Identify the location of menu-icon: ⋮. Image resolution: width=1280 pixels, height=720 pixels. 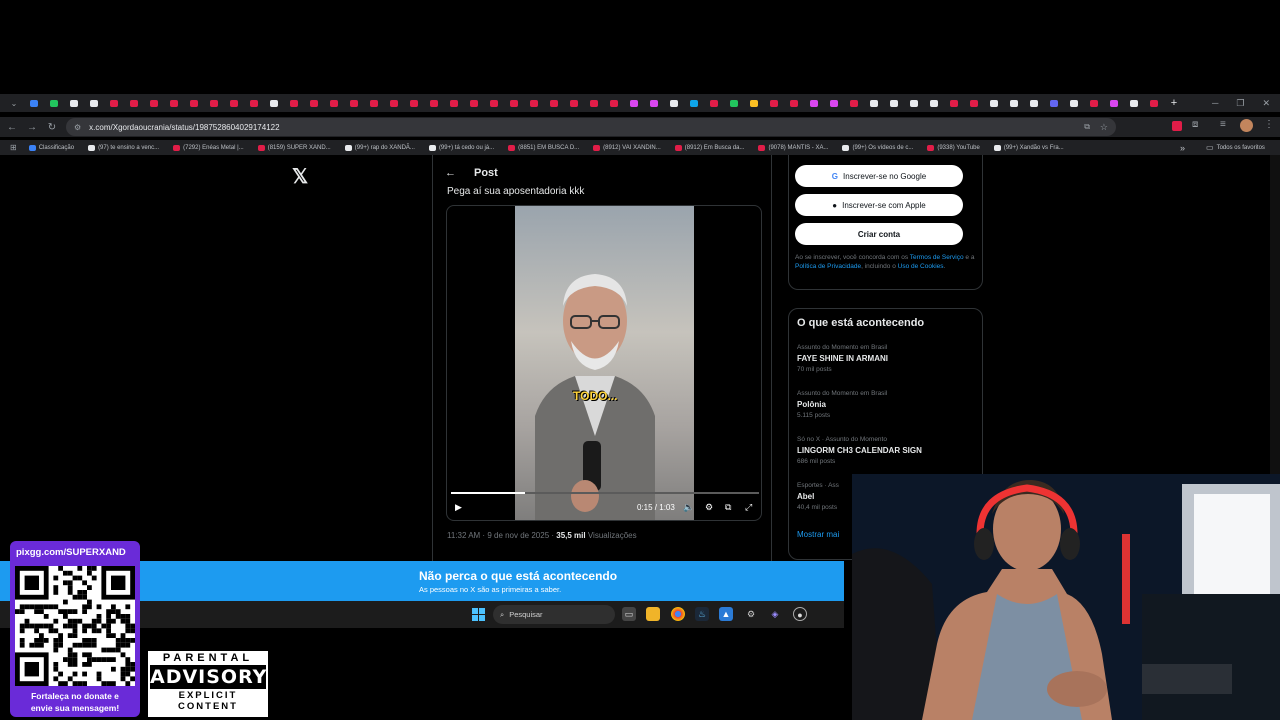
(1269, 124).